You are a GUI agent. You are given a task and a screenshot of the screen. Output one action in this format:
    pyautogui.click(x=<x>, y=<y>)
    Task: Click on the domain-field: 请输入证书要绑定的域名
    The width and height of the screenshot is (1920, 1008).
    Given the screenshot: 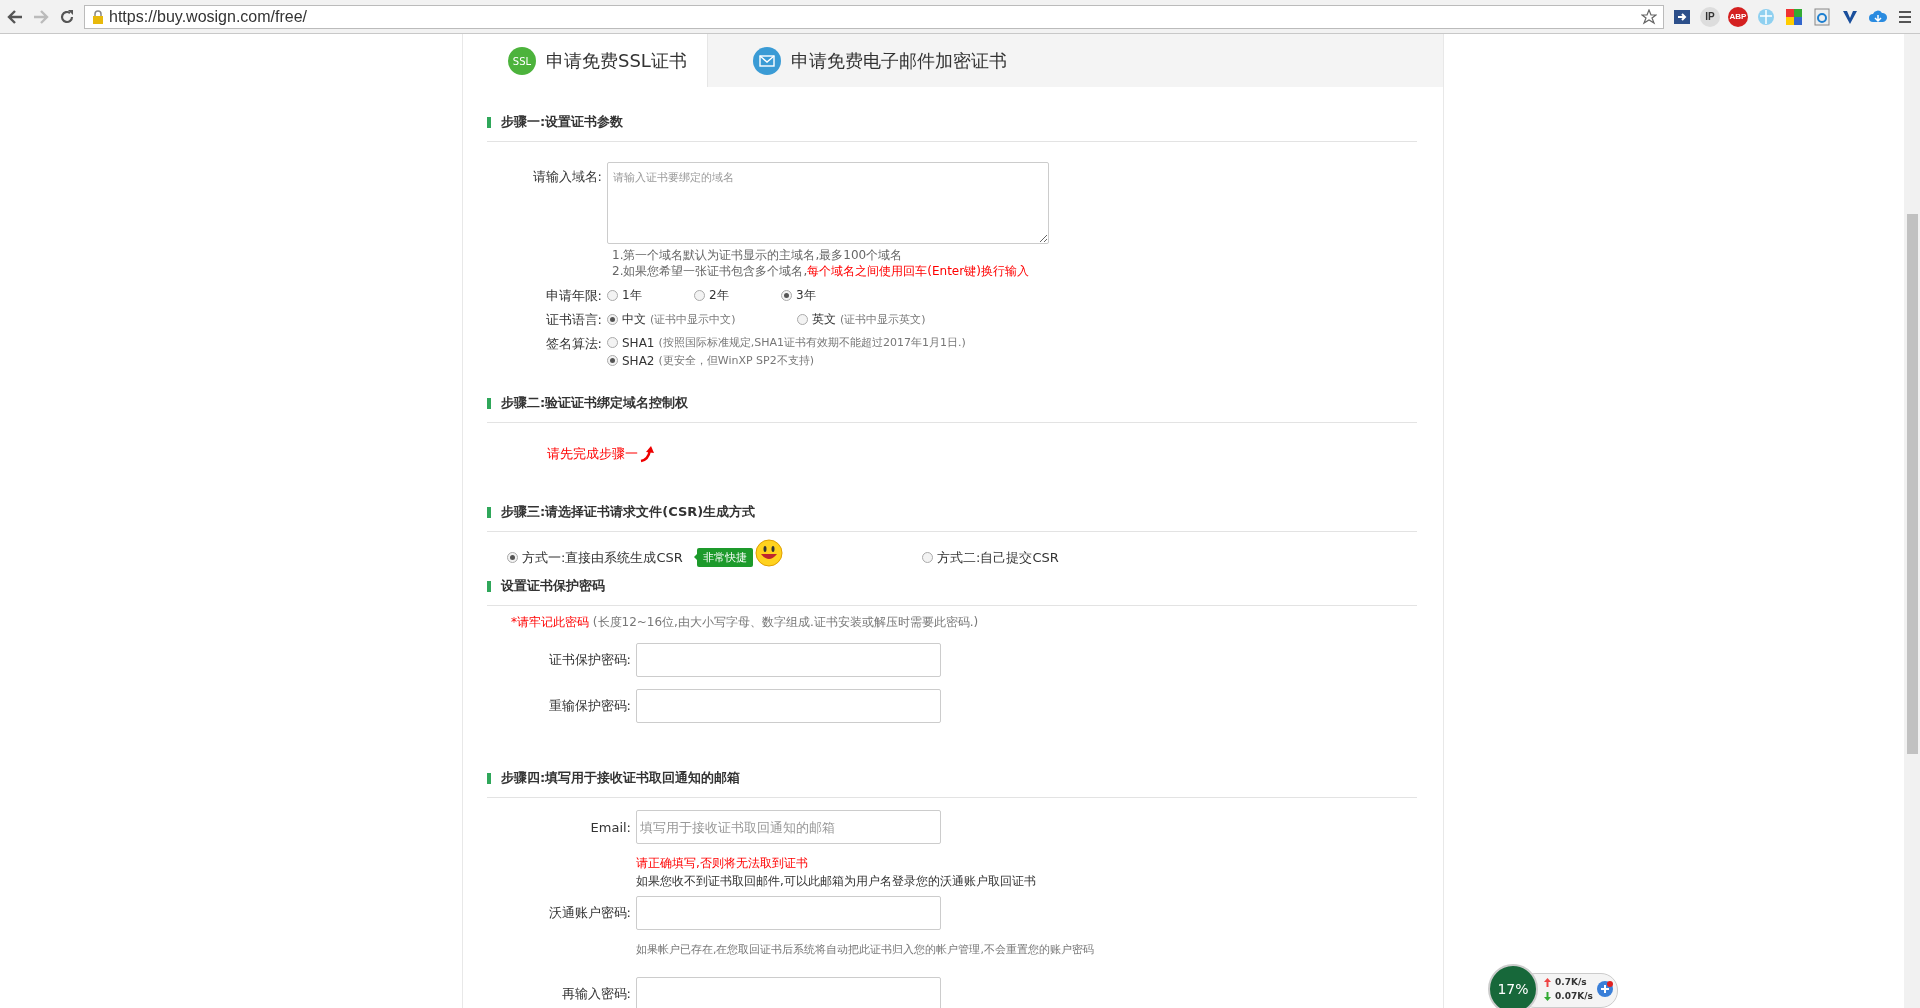 What is the action you would take?
    pyautogui.click(x=828, y=203)
    